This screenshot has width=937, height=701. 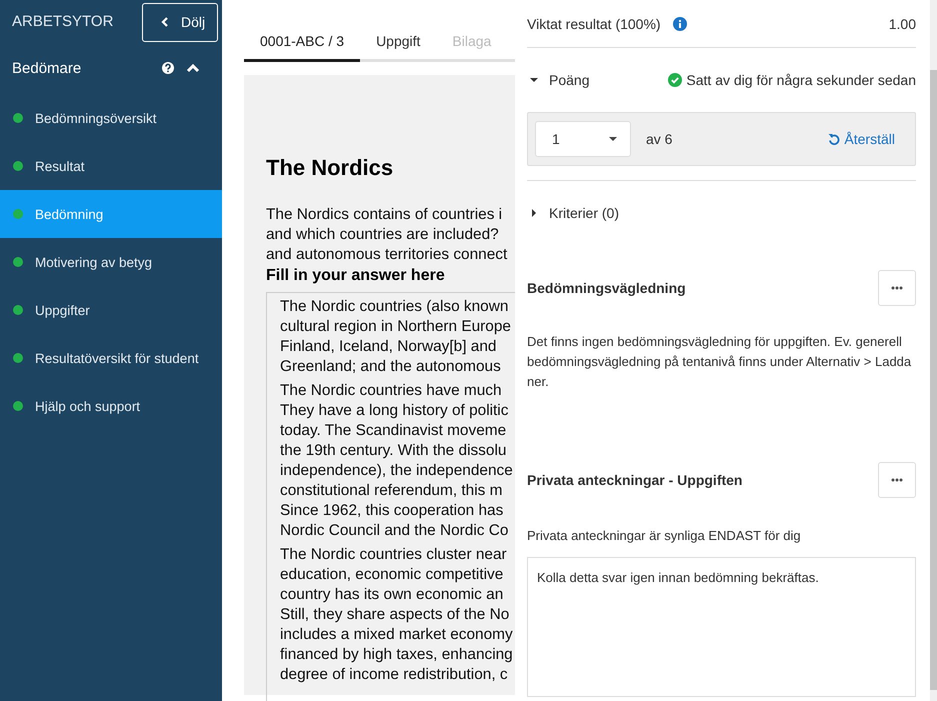 I want to click on hide-button: Dölj, so click(x=180, y=22).